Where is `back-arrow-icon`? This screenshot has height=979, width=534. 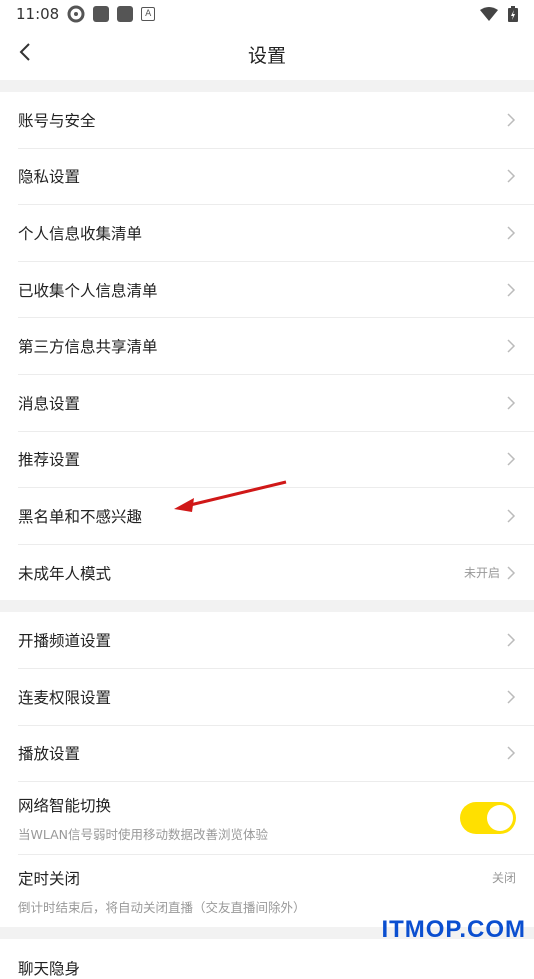 back-arrow-icon is located at coordinates (26, 52).